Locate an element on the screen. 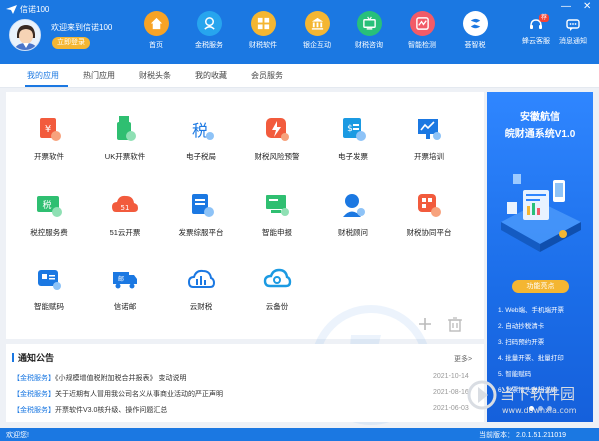  site-watermark: 当下软件园 www.downxia.com is located at coordinates (522, 397).